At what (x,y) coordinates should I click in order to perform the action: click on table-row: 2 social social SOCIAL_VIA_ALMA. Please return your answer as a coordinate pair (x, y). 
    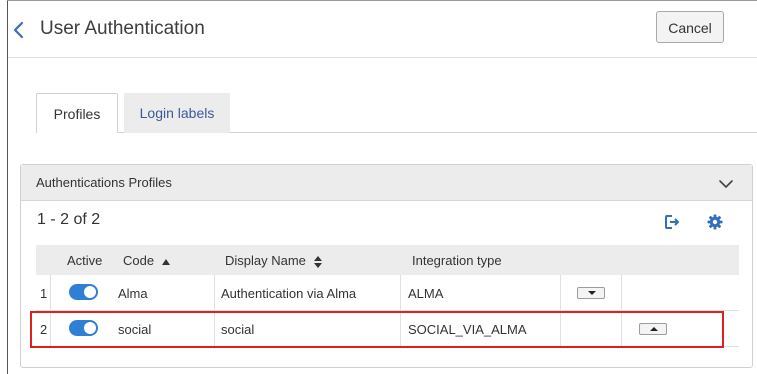
    Looking at the image, I should click on (387, 329).